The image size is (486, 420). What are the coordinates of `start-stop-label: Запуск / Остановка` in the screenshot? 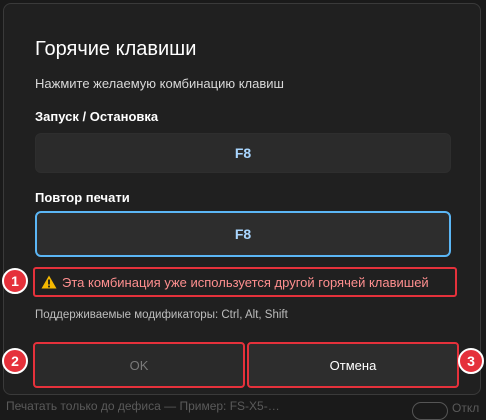 It's located at (97, 116).